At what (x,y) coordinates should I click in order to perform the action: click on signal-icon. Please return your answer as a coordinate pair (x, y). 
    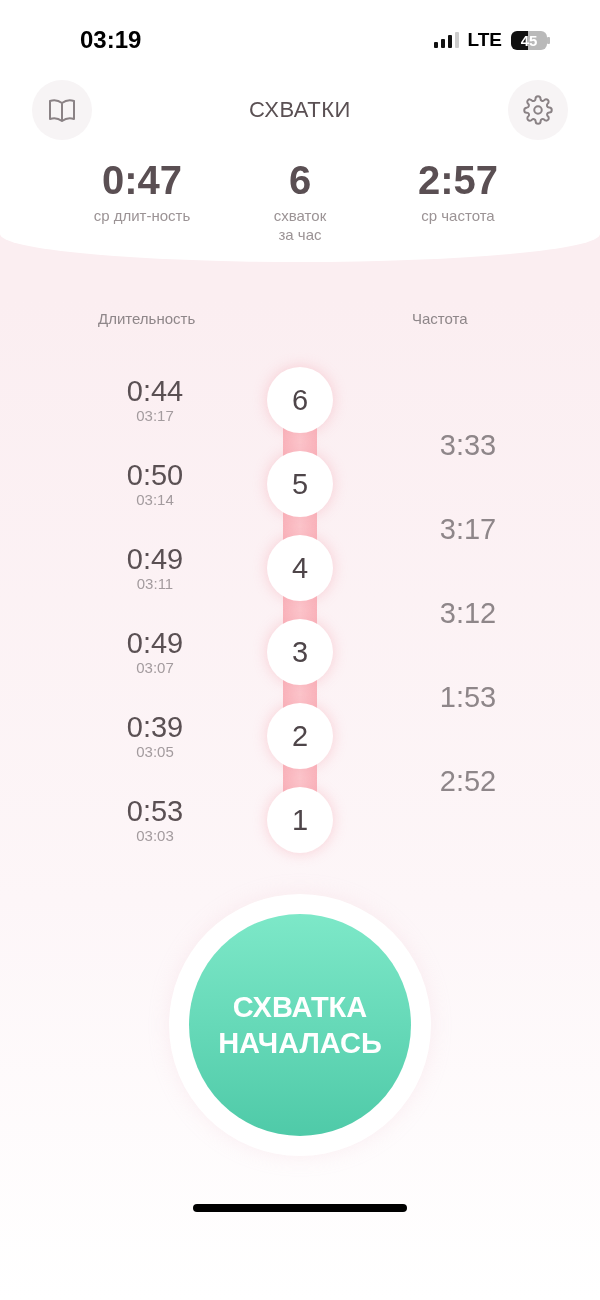
    Looking at the image, I should click on (446, 40).